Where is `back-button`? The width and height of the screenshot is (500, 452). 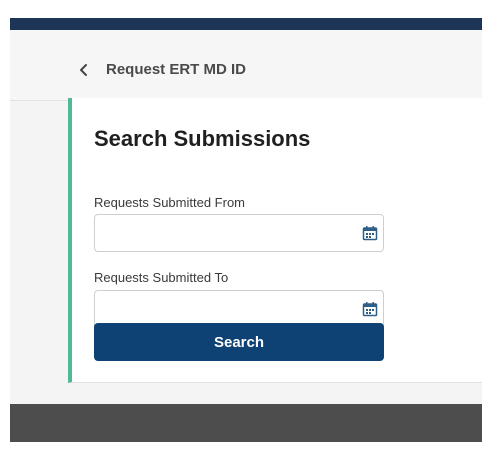
back-button is located at coordinates (84, 70).